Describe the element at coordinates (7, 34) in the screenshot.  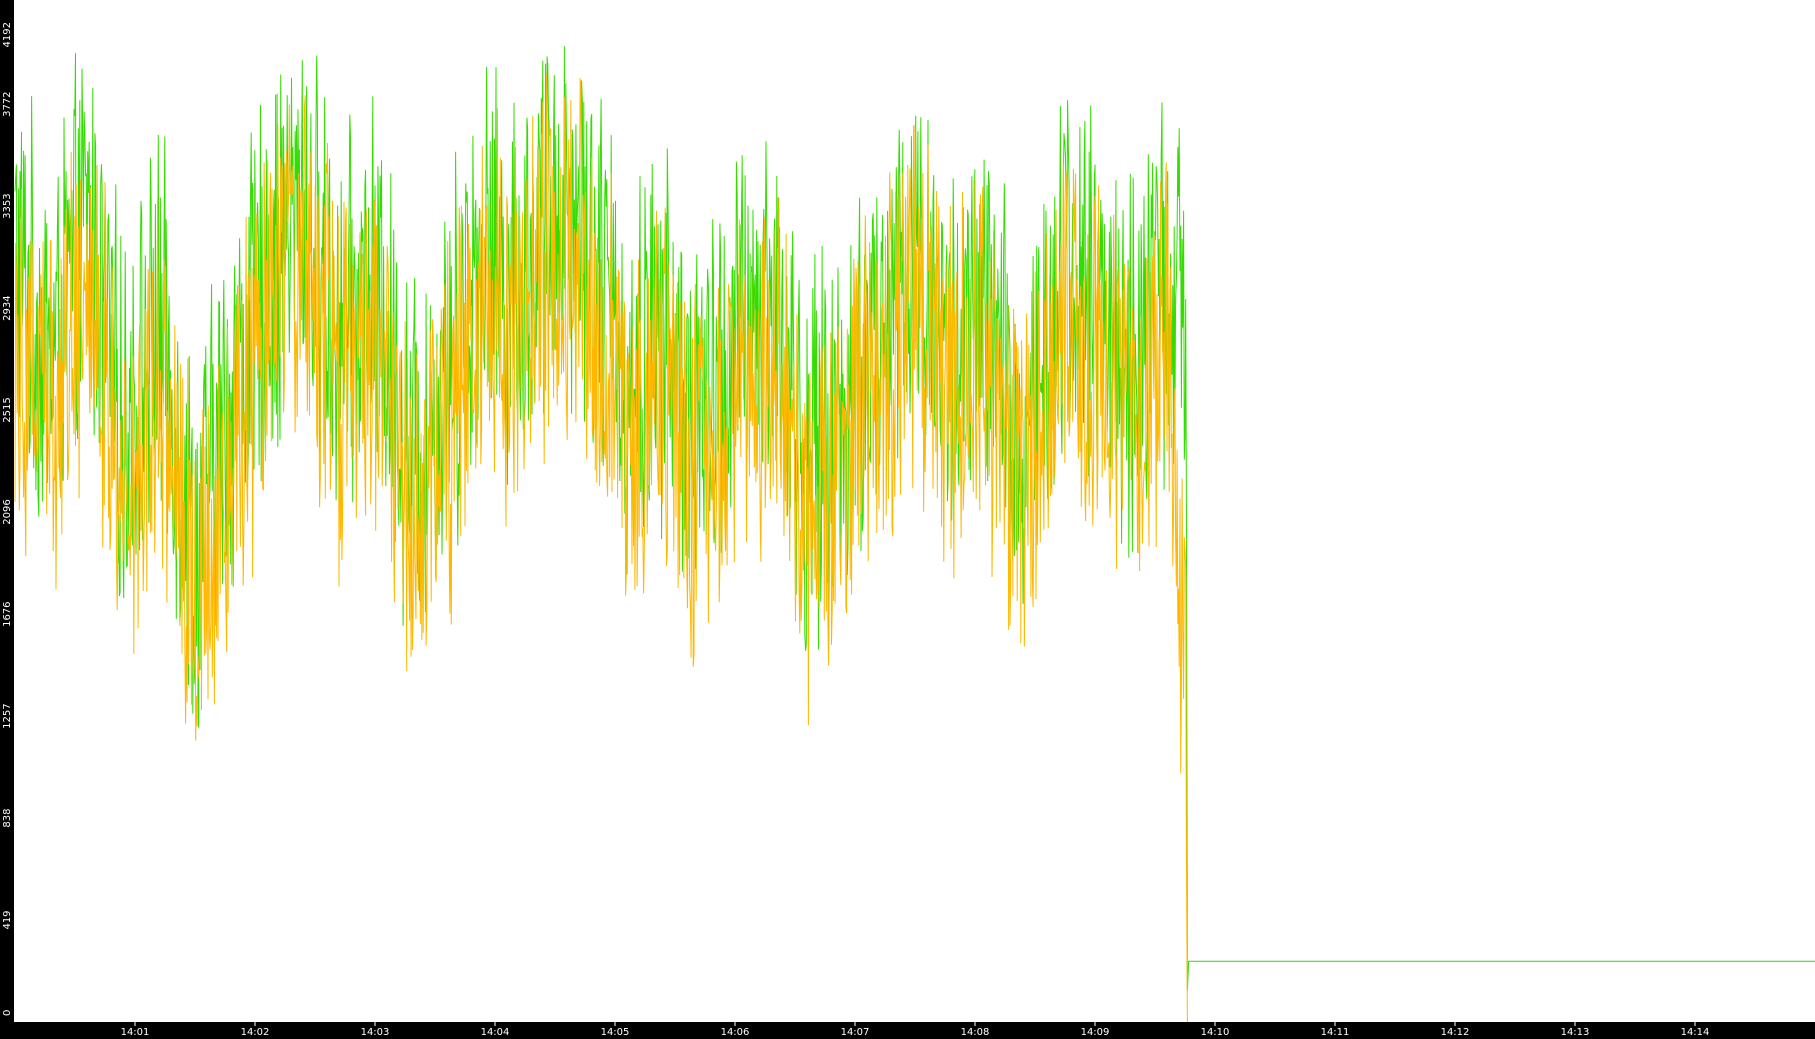
I see `y-tick-label: 4192` at that location.